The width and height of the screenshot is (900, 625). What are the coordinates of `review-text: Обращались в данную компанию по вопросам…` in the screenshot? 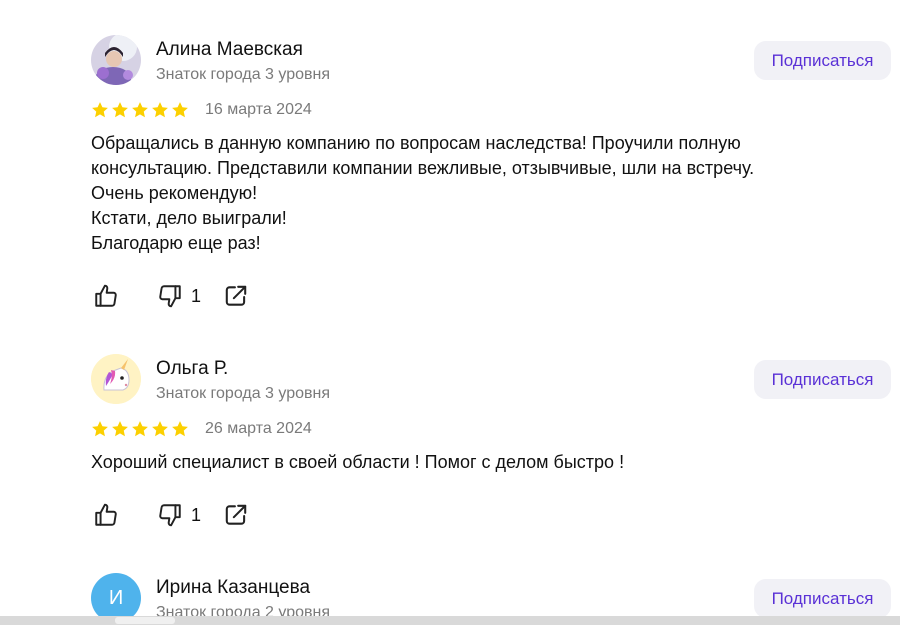 It's located at (422, 193).